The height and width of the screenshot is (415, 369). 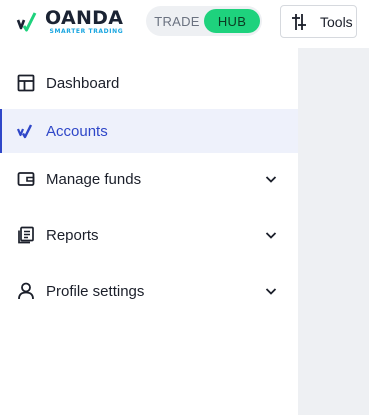 What do you see at coordinates (94, 179) in the screenshot?
I see `sidebar-item-label: Manage funds` at bounding box center [94, 179].